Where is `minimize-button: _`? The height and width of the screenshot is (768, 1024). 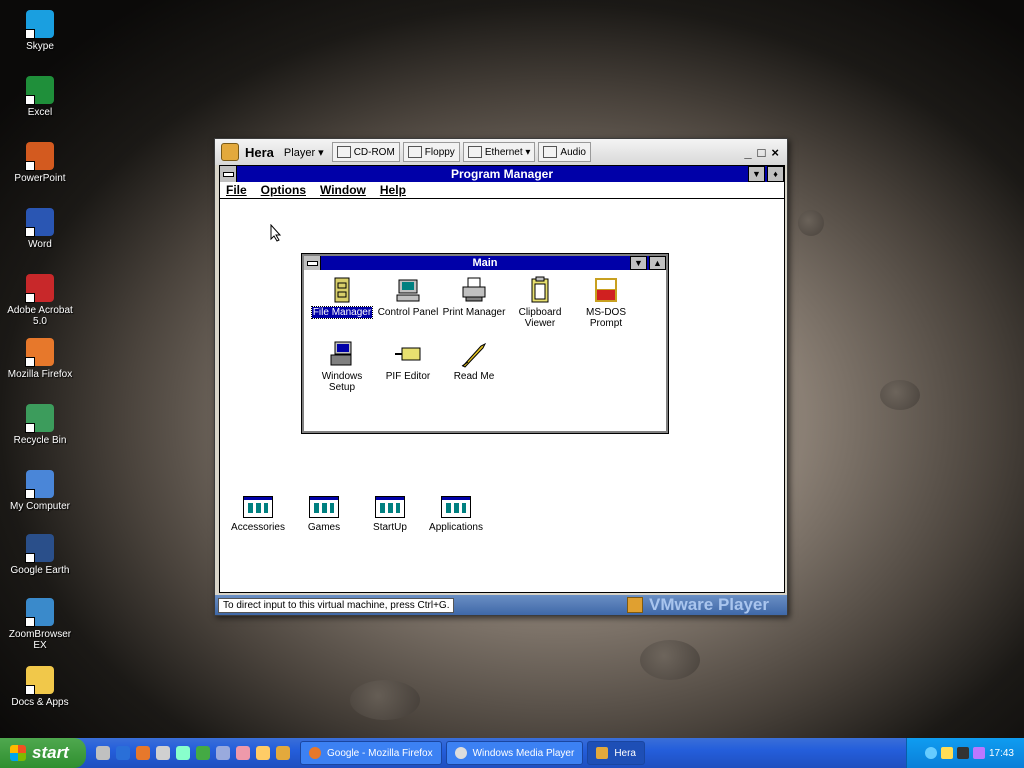
minimize-button: _ is located at coordinates (747, 152).